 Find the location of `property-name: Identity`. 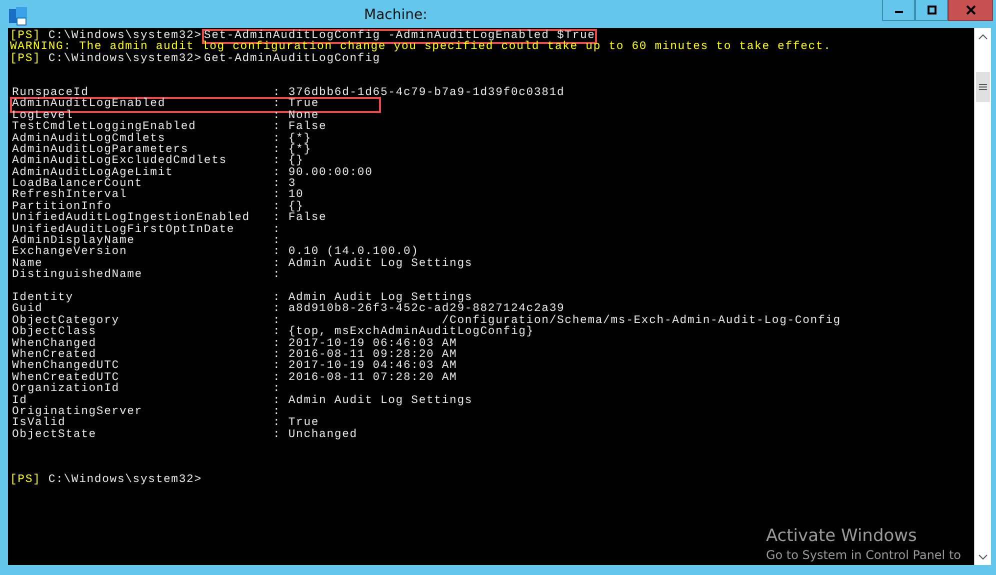

property-name: Identity is located at coordinates (43, 298).